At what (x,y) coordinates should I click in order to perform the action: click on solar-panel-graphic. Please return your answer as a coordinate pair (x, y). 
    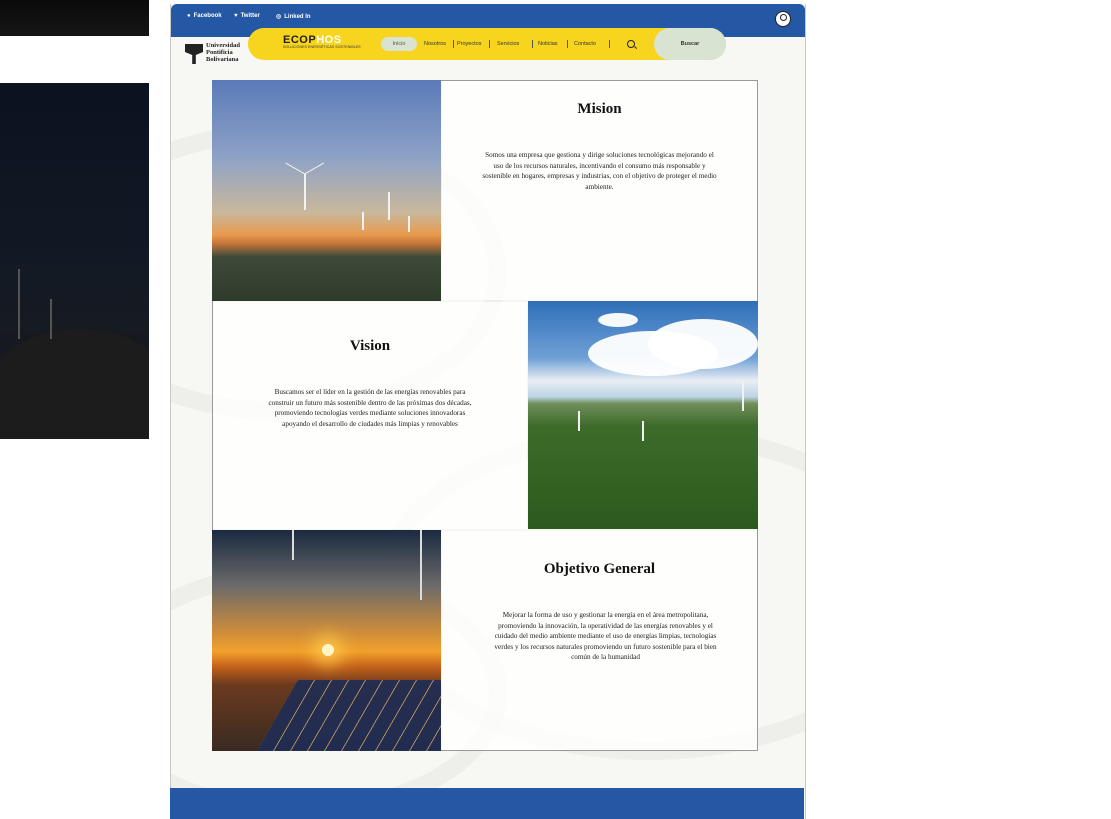
    Looking at the image, I should click on (343, 715).